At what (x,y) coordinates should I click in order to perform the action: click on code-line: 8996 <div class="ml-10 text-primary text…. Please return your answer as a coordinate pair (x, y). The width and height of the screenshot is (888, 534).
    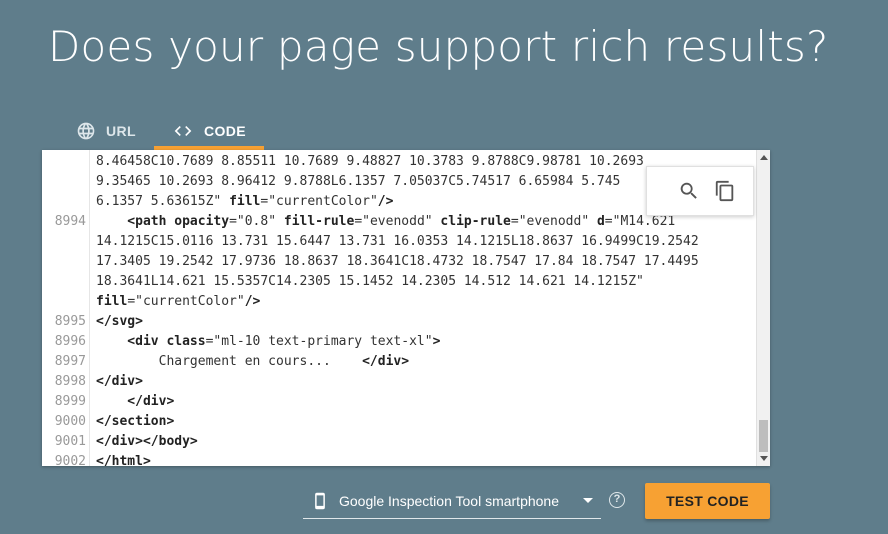
    Looking at the image, I should click on (399, 342).